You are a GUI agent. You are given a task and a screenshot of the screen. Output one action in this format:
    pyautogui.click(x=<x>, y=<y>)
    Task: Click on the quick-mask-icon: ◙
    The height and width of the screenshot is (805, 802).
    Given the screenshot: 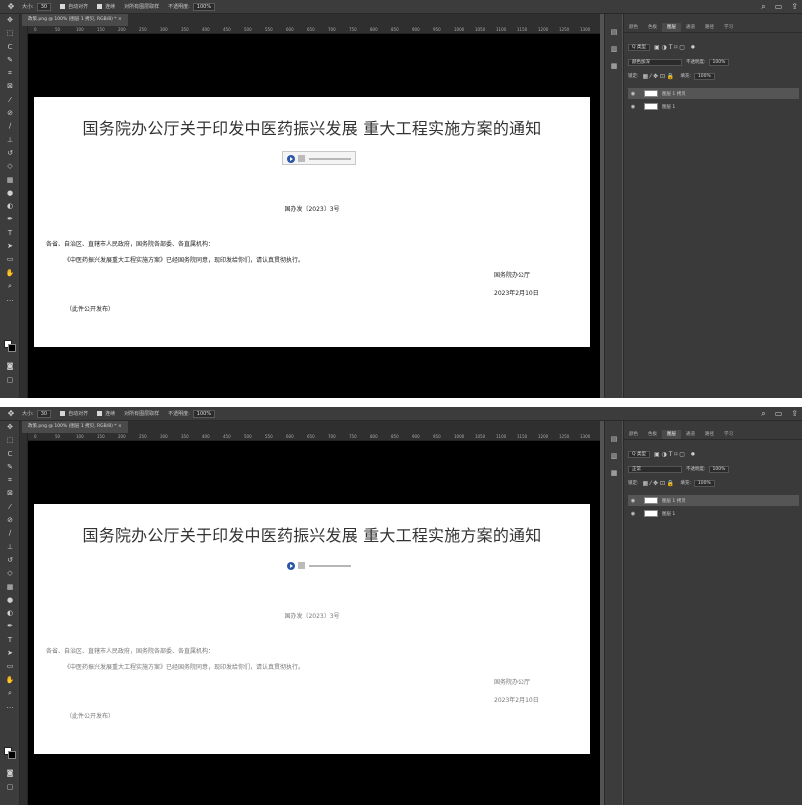 What is the action you would take?
    pyautogui.click(x=10, y=773)
    